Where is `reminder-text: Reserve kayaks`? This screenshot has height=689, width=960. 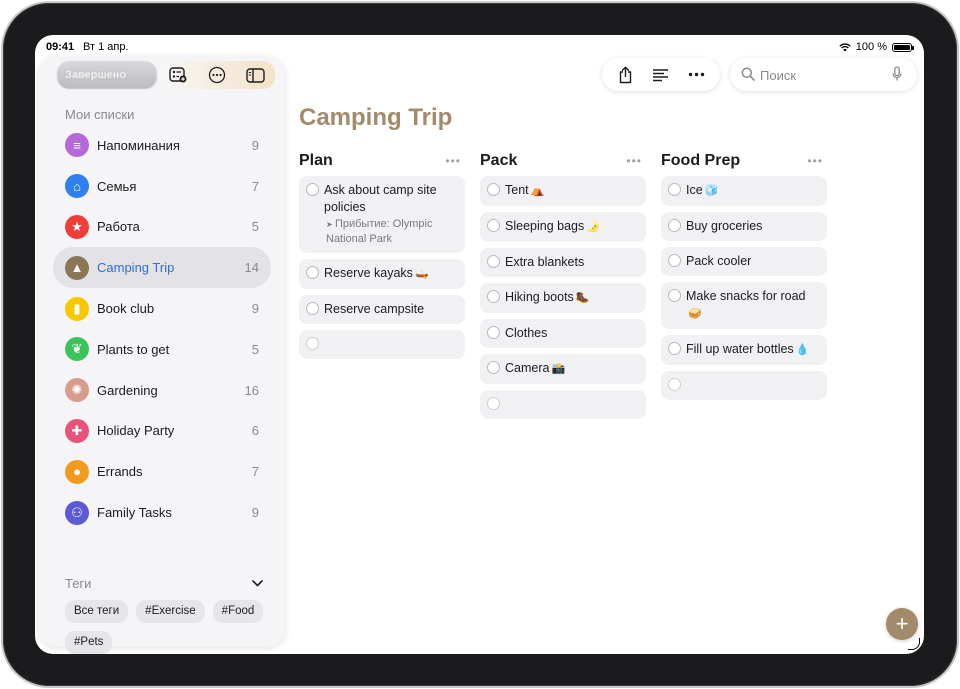 reminder-text: Reserve kayaks is located at coordinates (368, 273).